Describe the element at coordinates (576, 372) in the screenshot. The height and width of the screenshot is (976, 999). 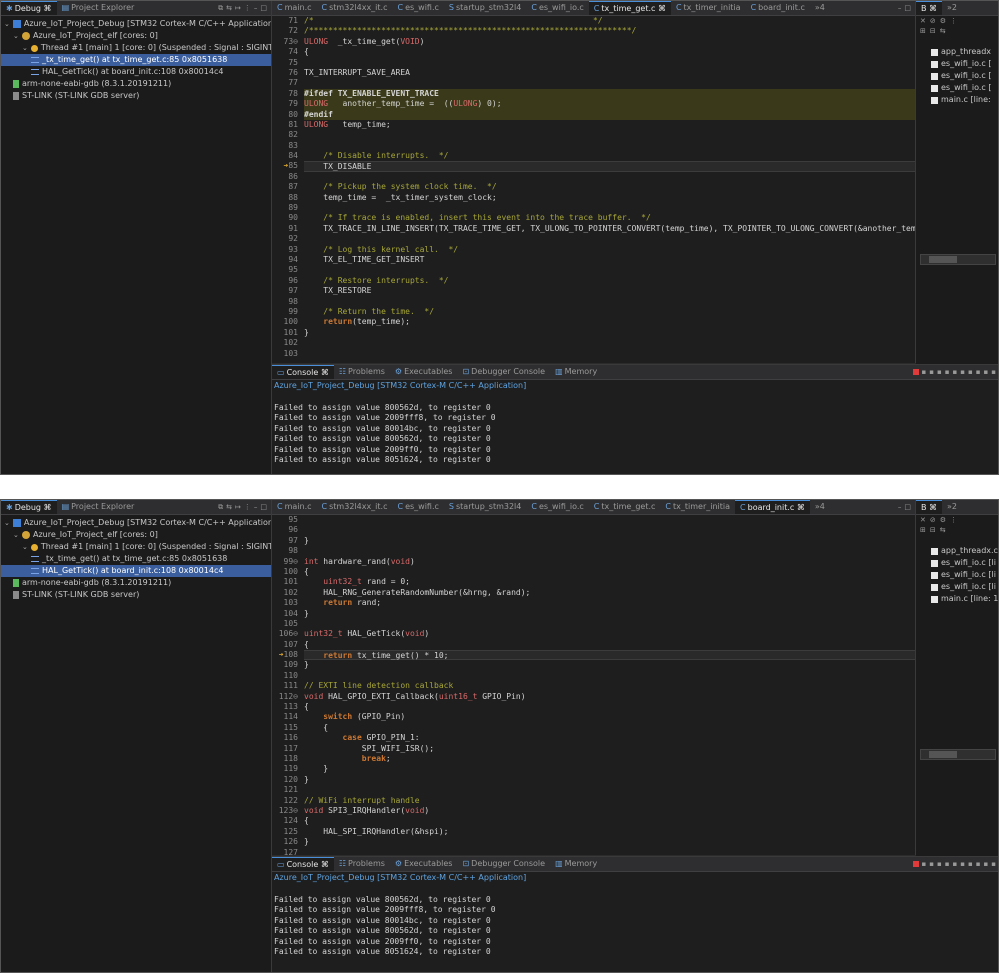
I see `console-tab: ▥ Memory` at that location.